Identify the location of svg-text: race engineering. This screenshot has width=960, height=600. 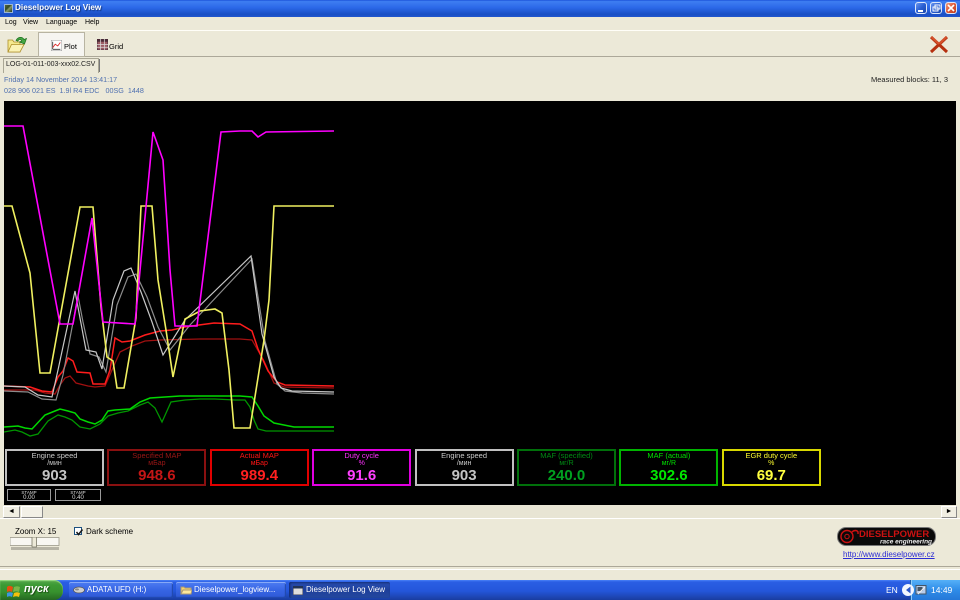
(906, 542).